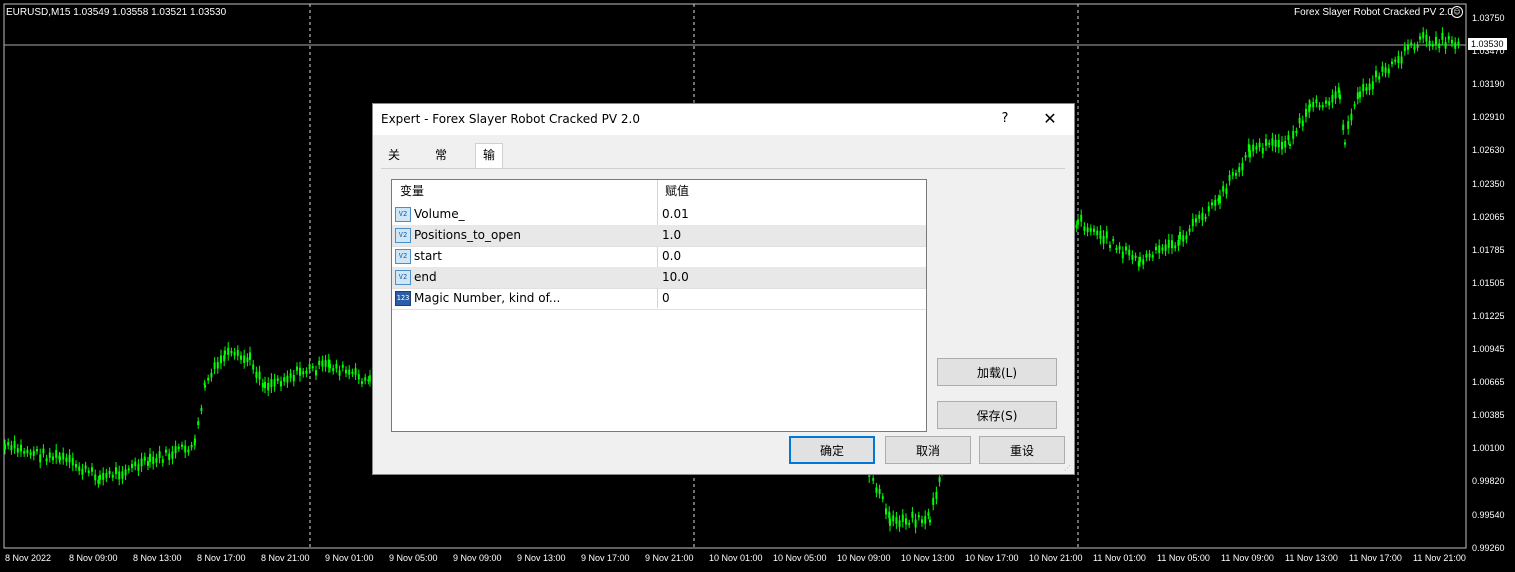 The image size is (1515, 572). I want to click on param-row: V2 Volume_ 0.01, so click(659, 215).